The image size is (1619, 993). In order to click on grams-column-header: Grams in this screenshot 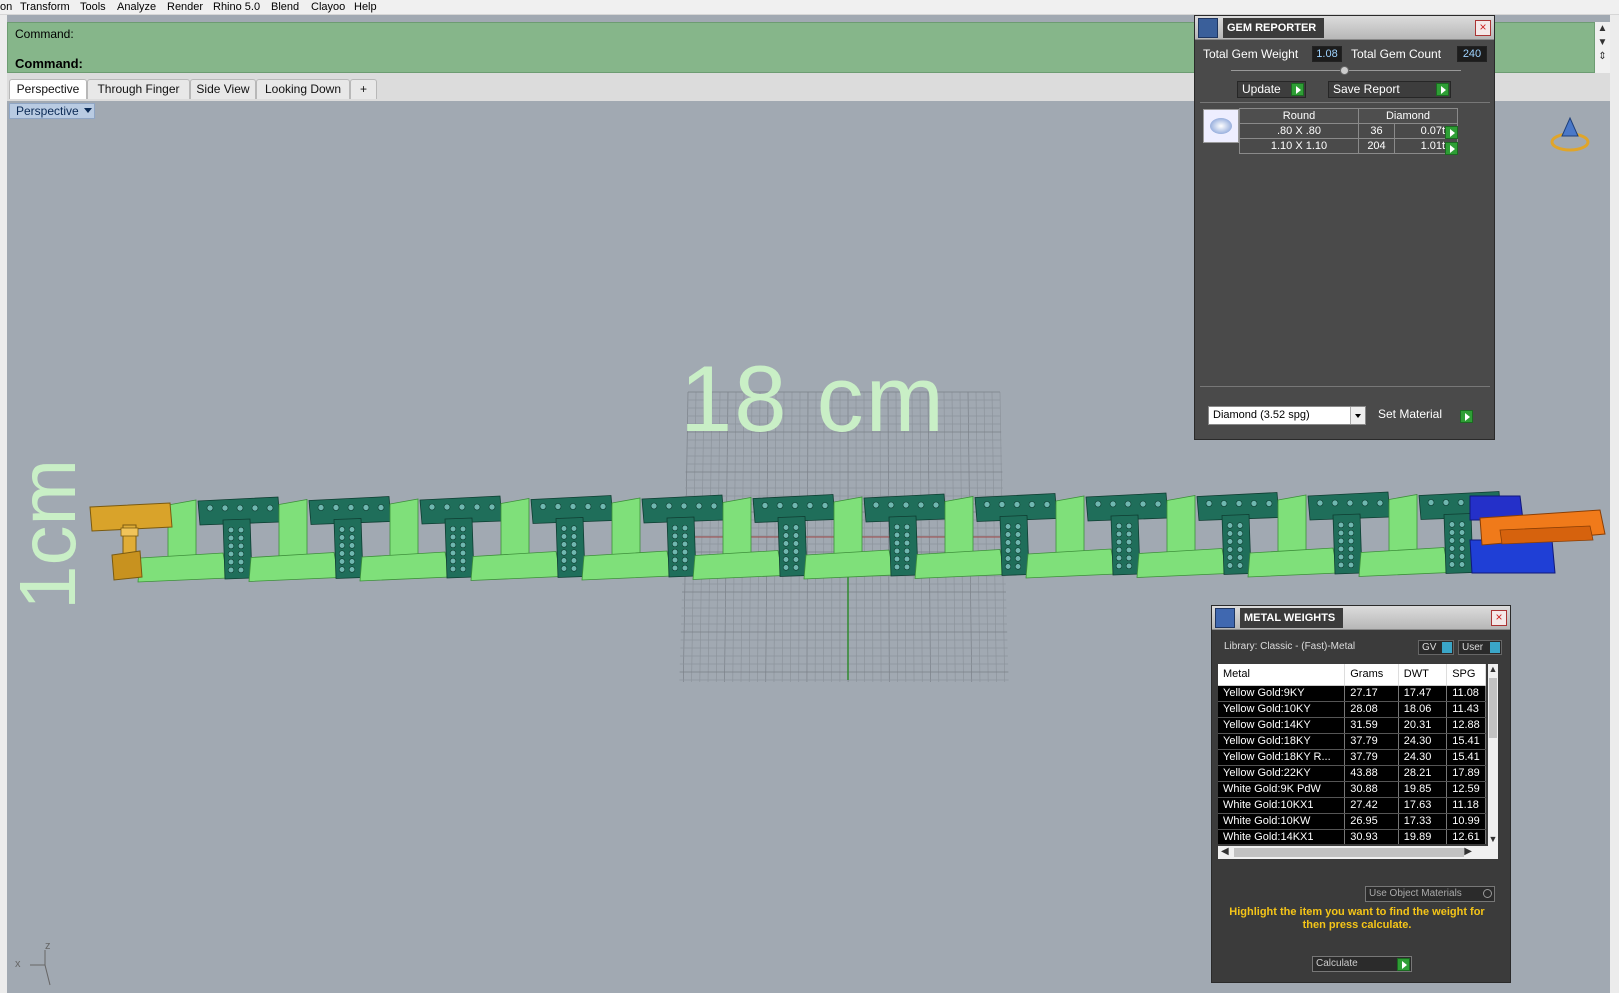, I will do `click(1371, 675)`.